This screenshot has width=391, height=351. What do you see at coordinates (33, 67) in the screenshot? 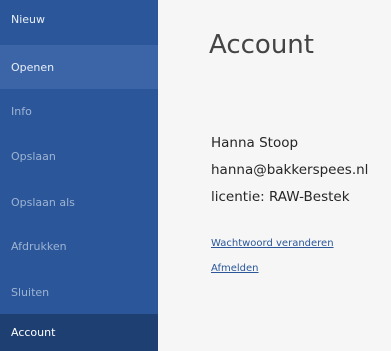
I see `sidebar-item-label: Openen` at bounding box center [33, 67].